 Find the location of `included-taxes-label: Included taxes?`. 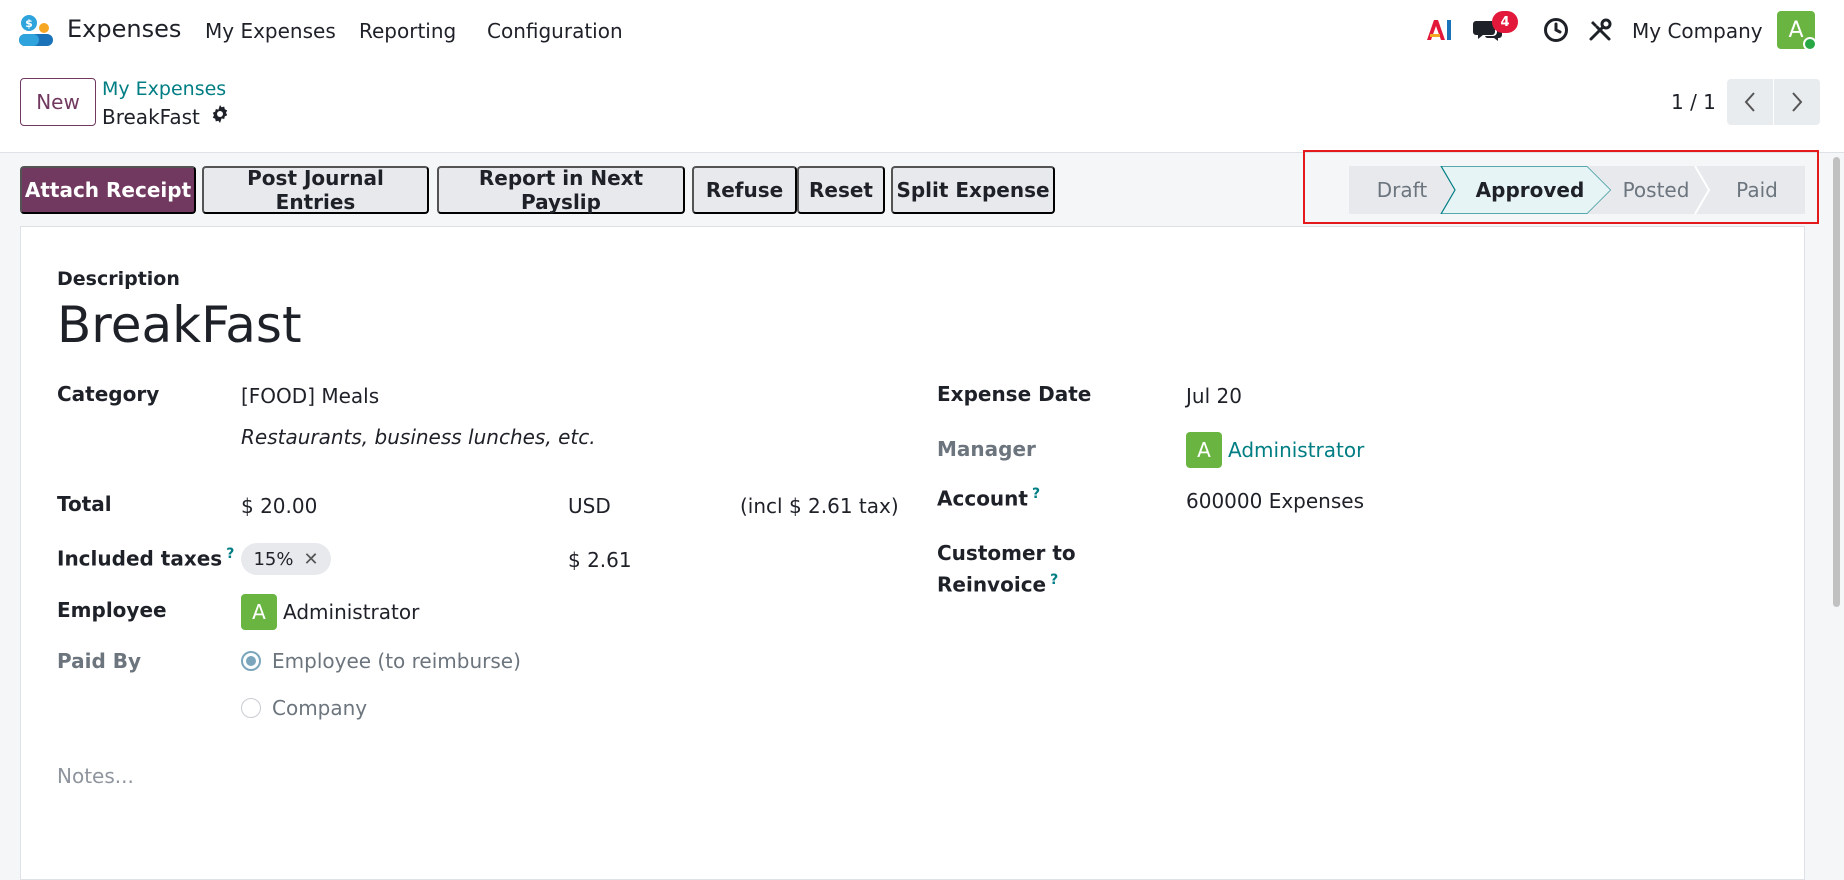

included-taxes-label: Included taxes? is located at coordinates (145, 558).